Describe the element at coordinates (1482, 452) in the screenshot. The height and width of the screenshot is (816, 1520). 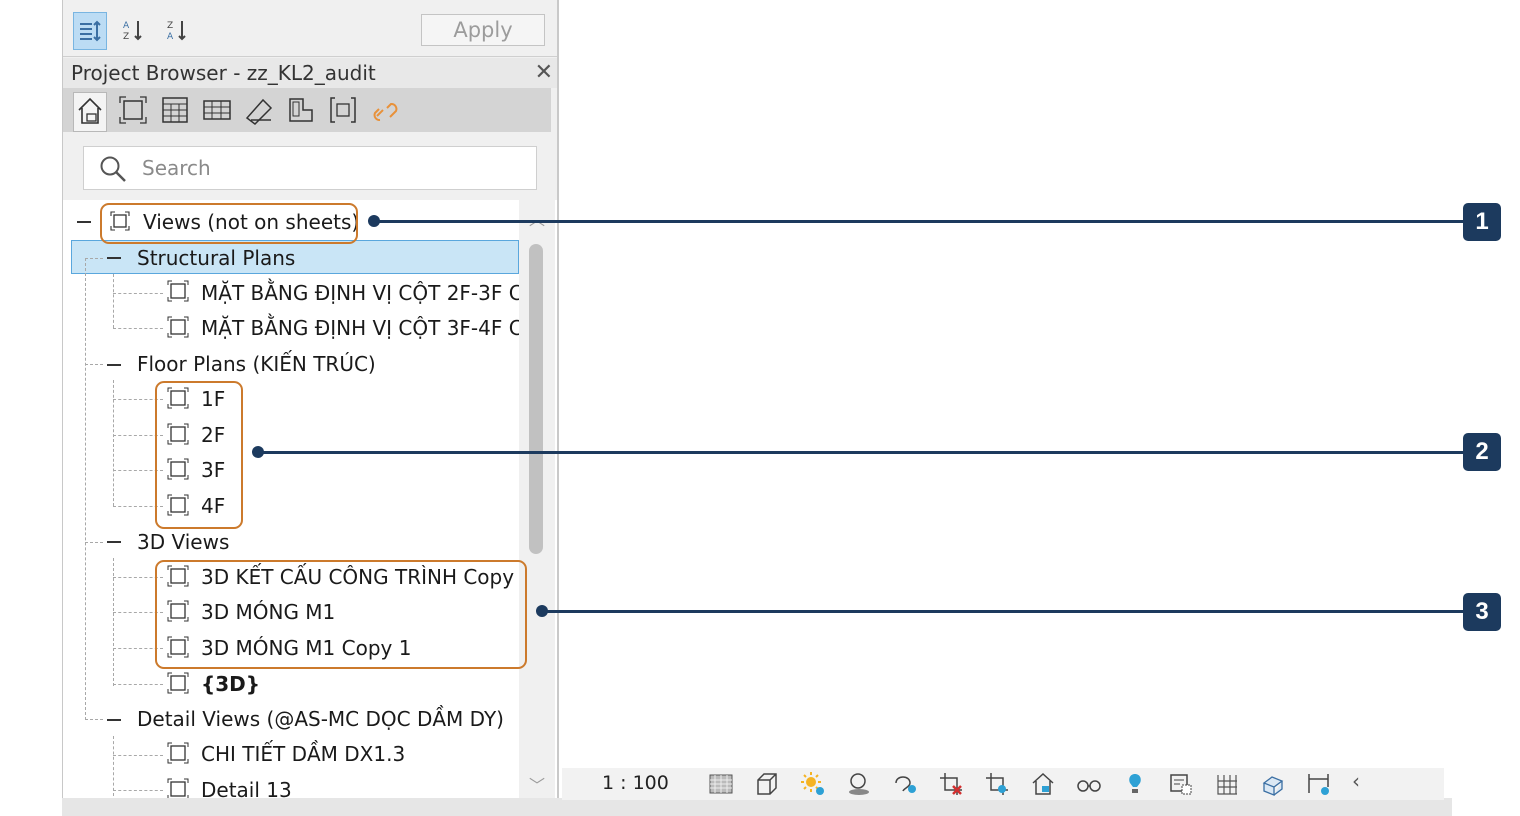
I see `callout-2-badge: 2` at that location.